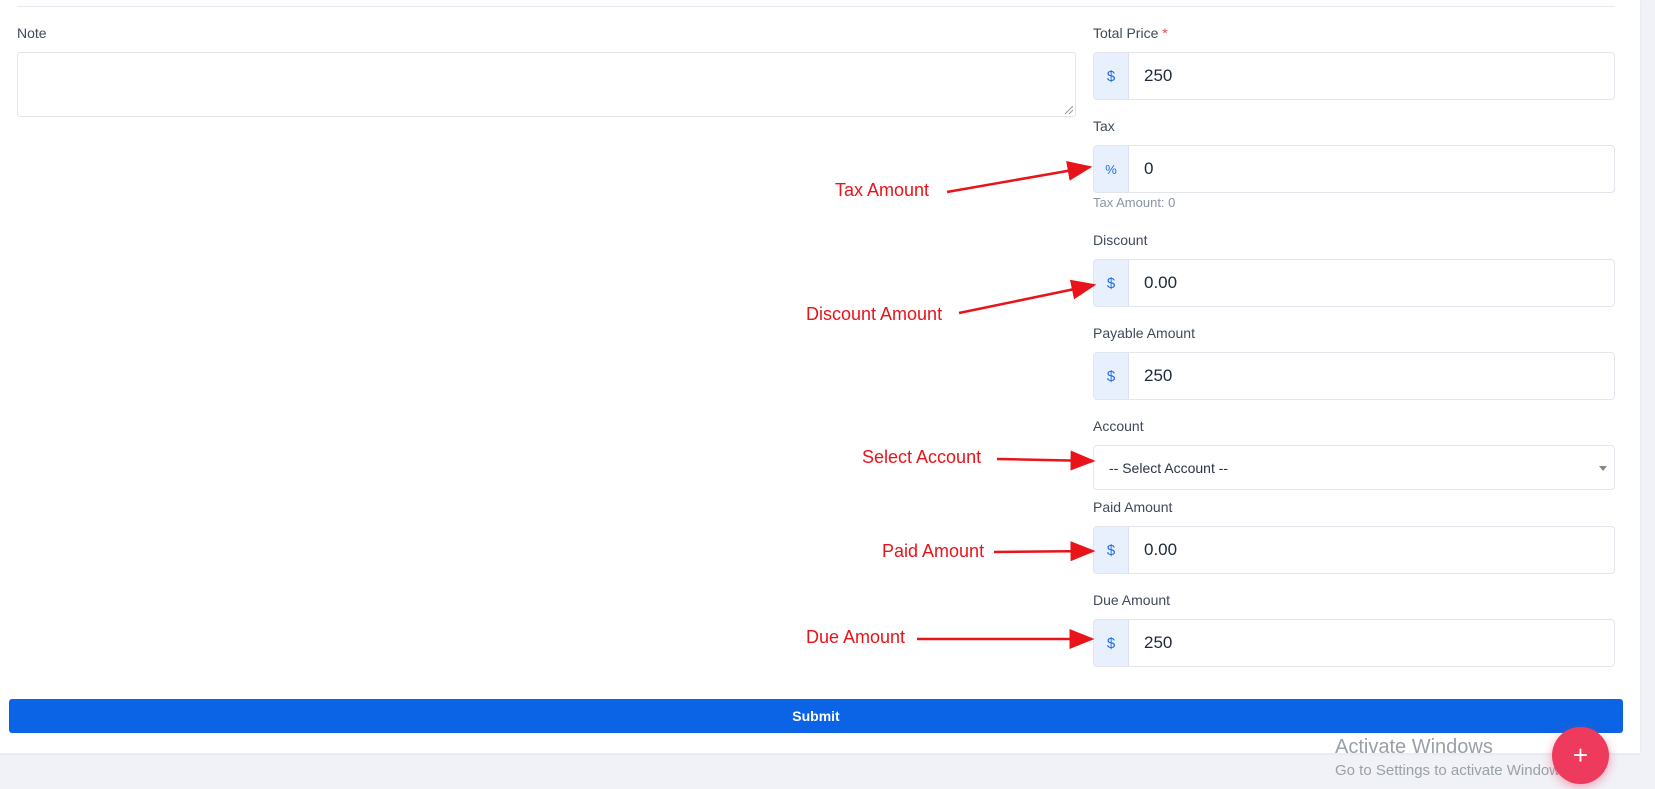 This screenshot has width=1655, height=789. Describe the element at coordinates (1414, 747) in the screenshot. I see `activate-windows-title: Activate Windows` at that location.